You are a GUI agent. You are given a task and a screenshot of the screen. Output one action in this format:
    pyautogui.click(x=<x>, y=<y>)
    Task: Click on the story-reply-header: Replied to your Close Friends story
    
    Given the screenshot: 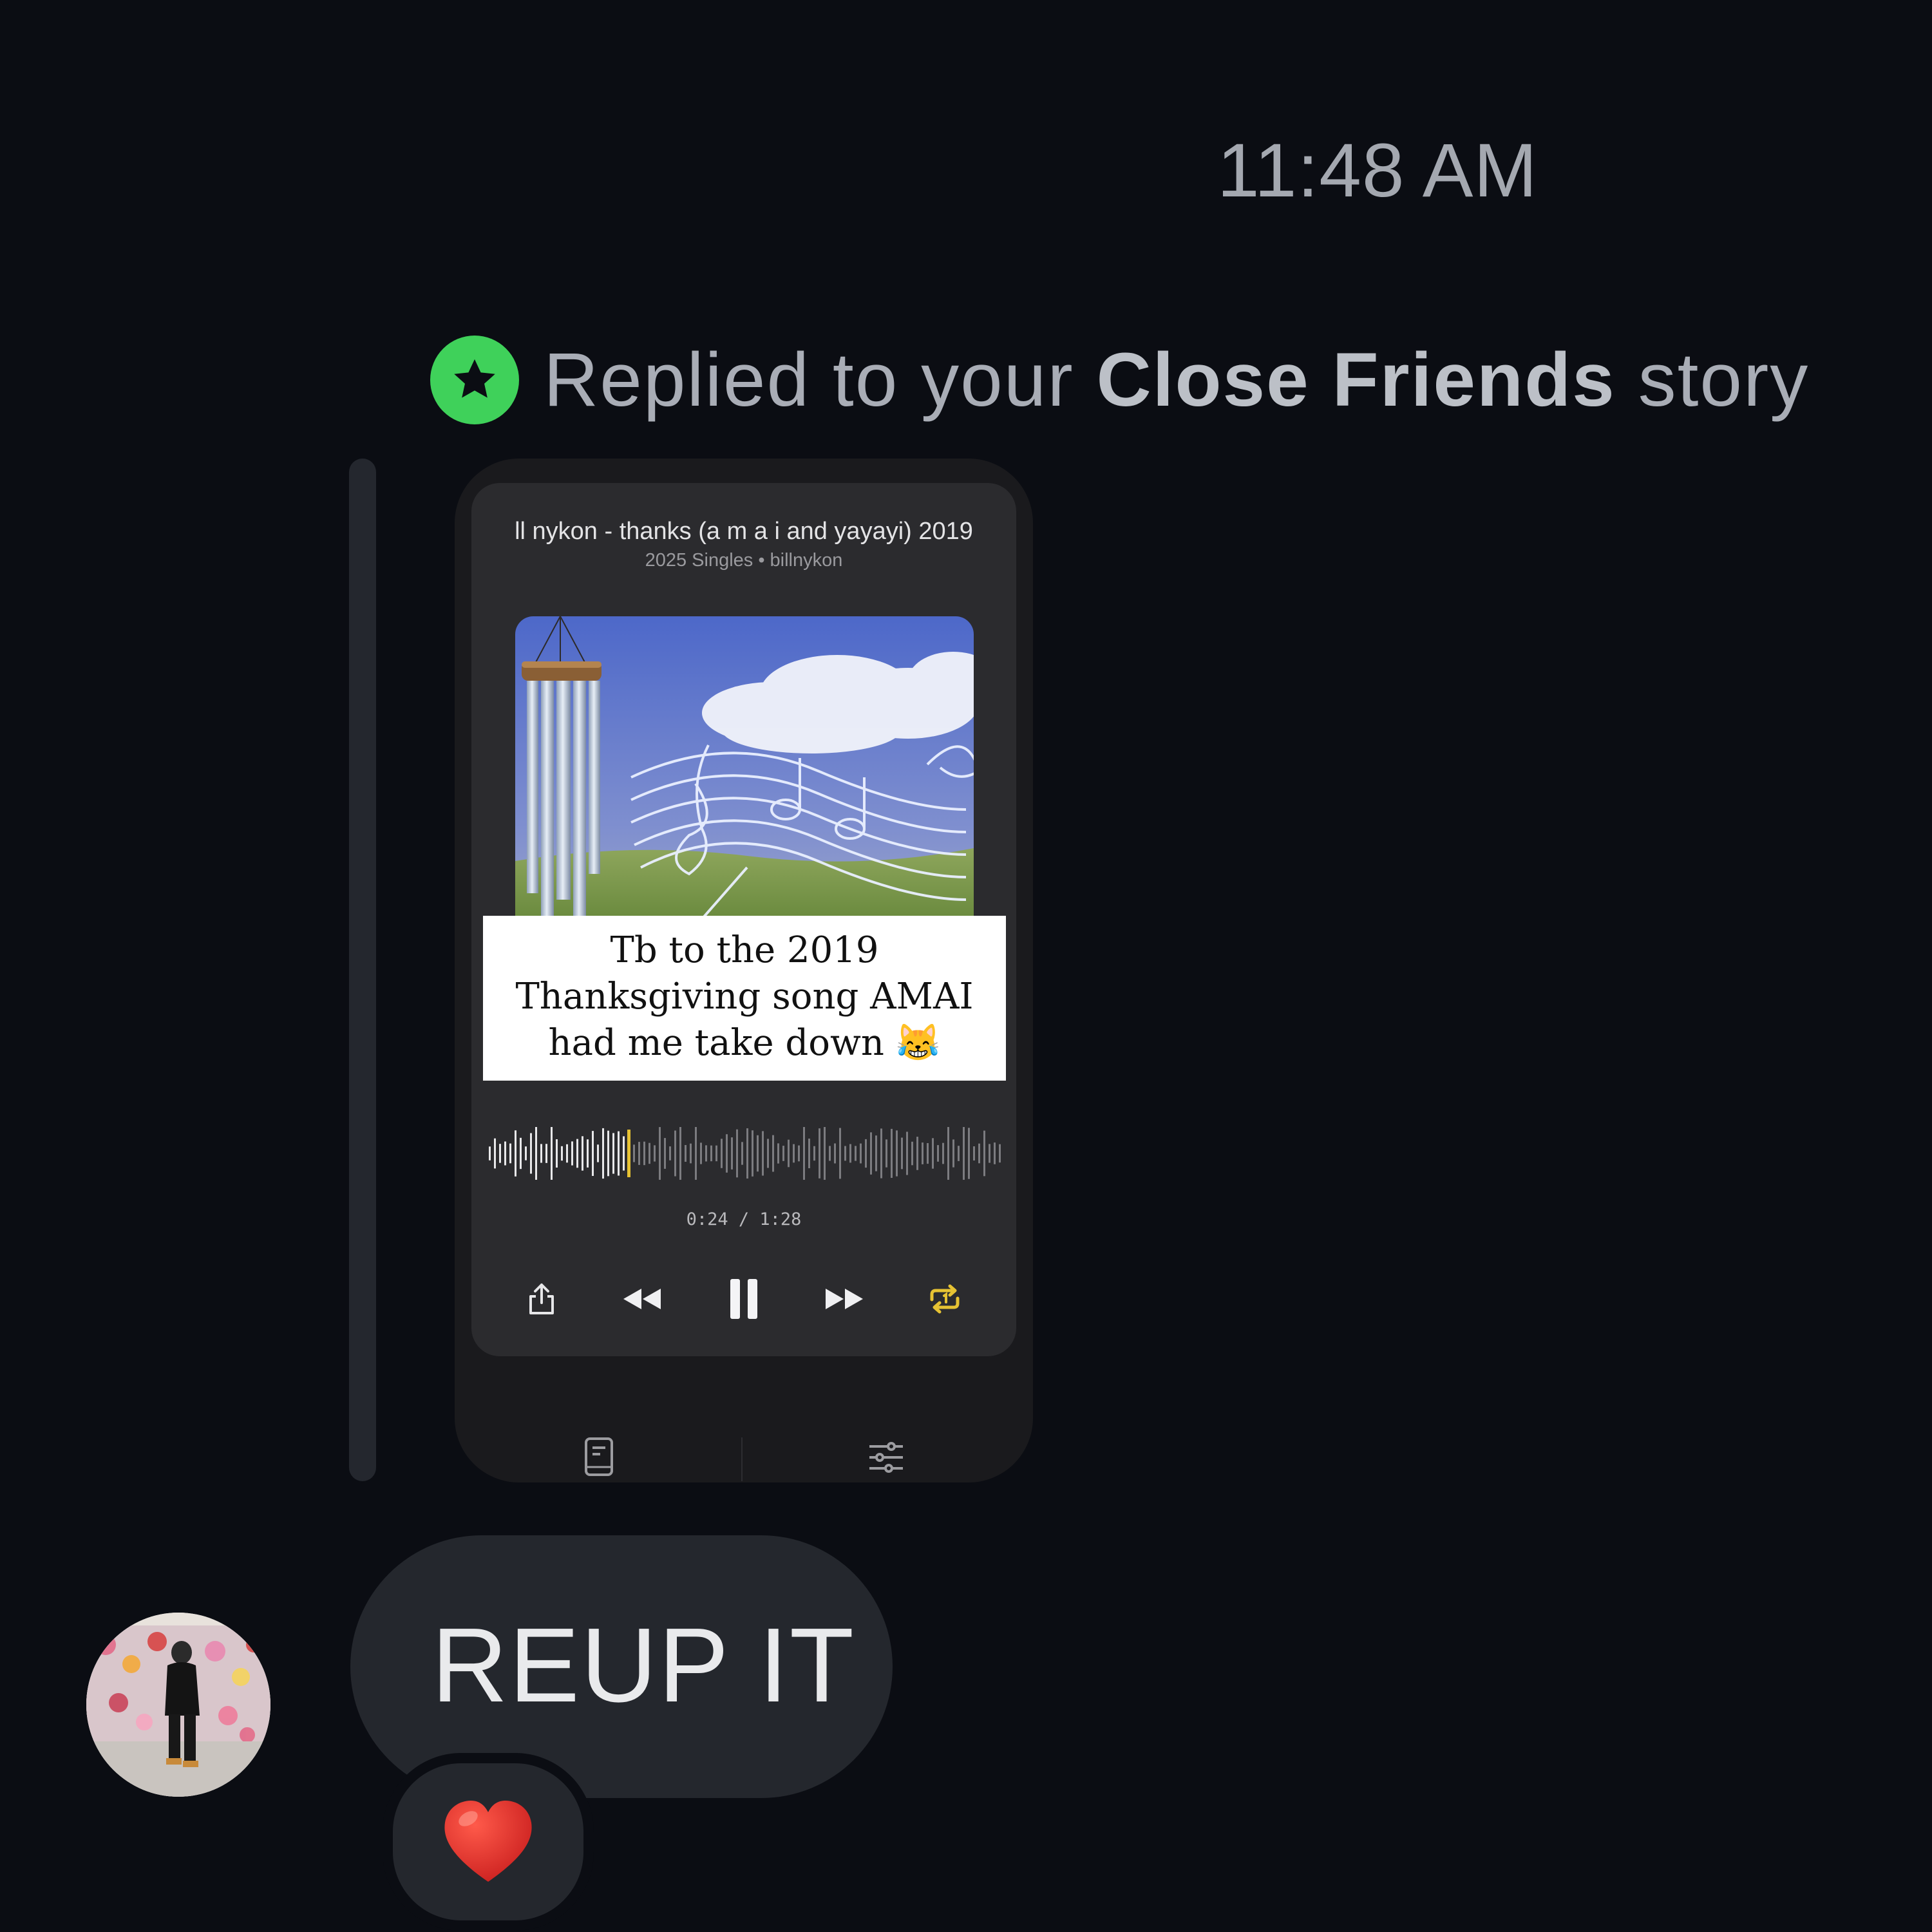 What is the action you would take?
    pyautogui.click(x=1170, y=380)
    